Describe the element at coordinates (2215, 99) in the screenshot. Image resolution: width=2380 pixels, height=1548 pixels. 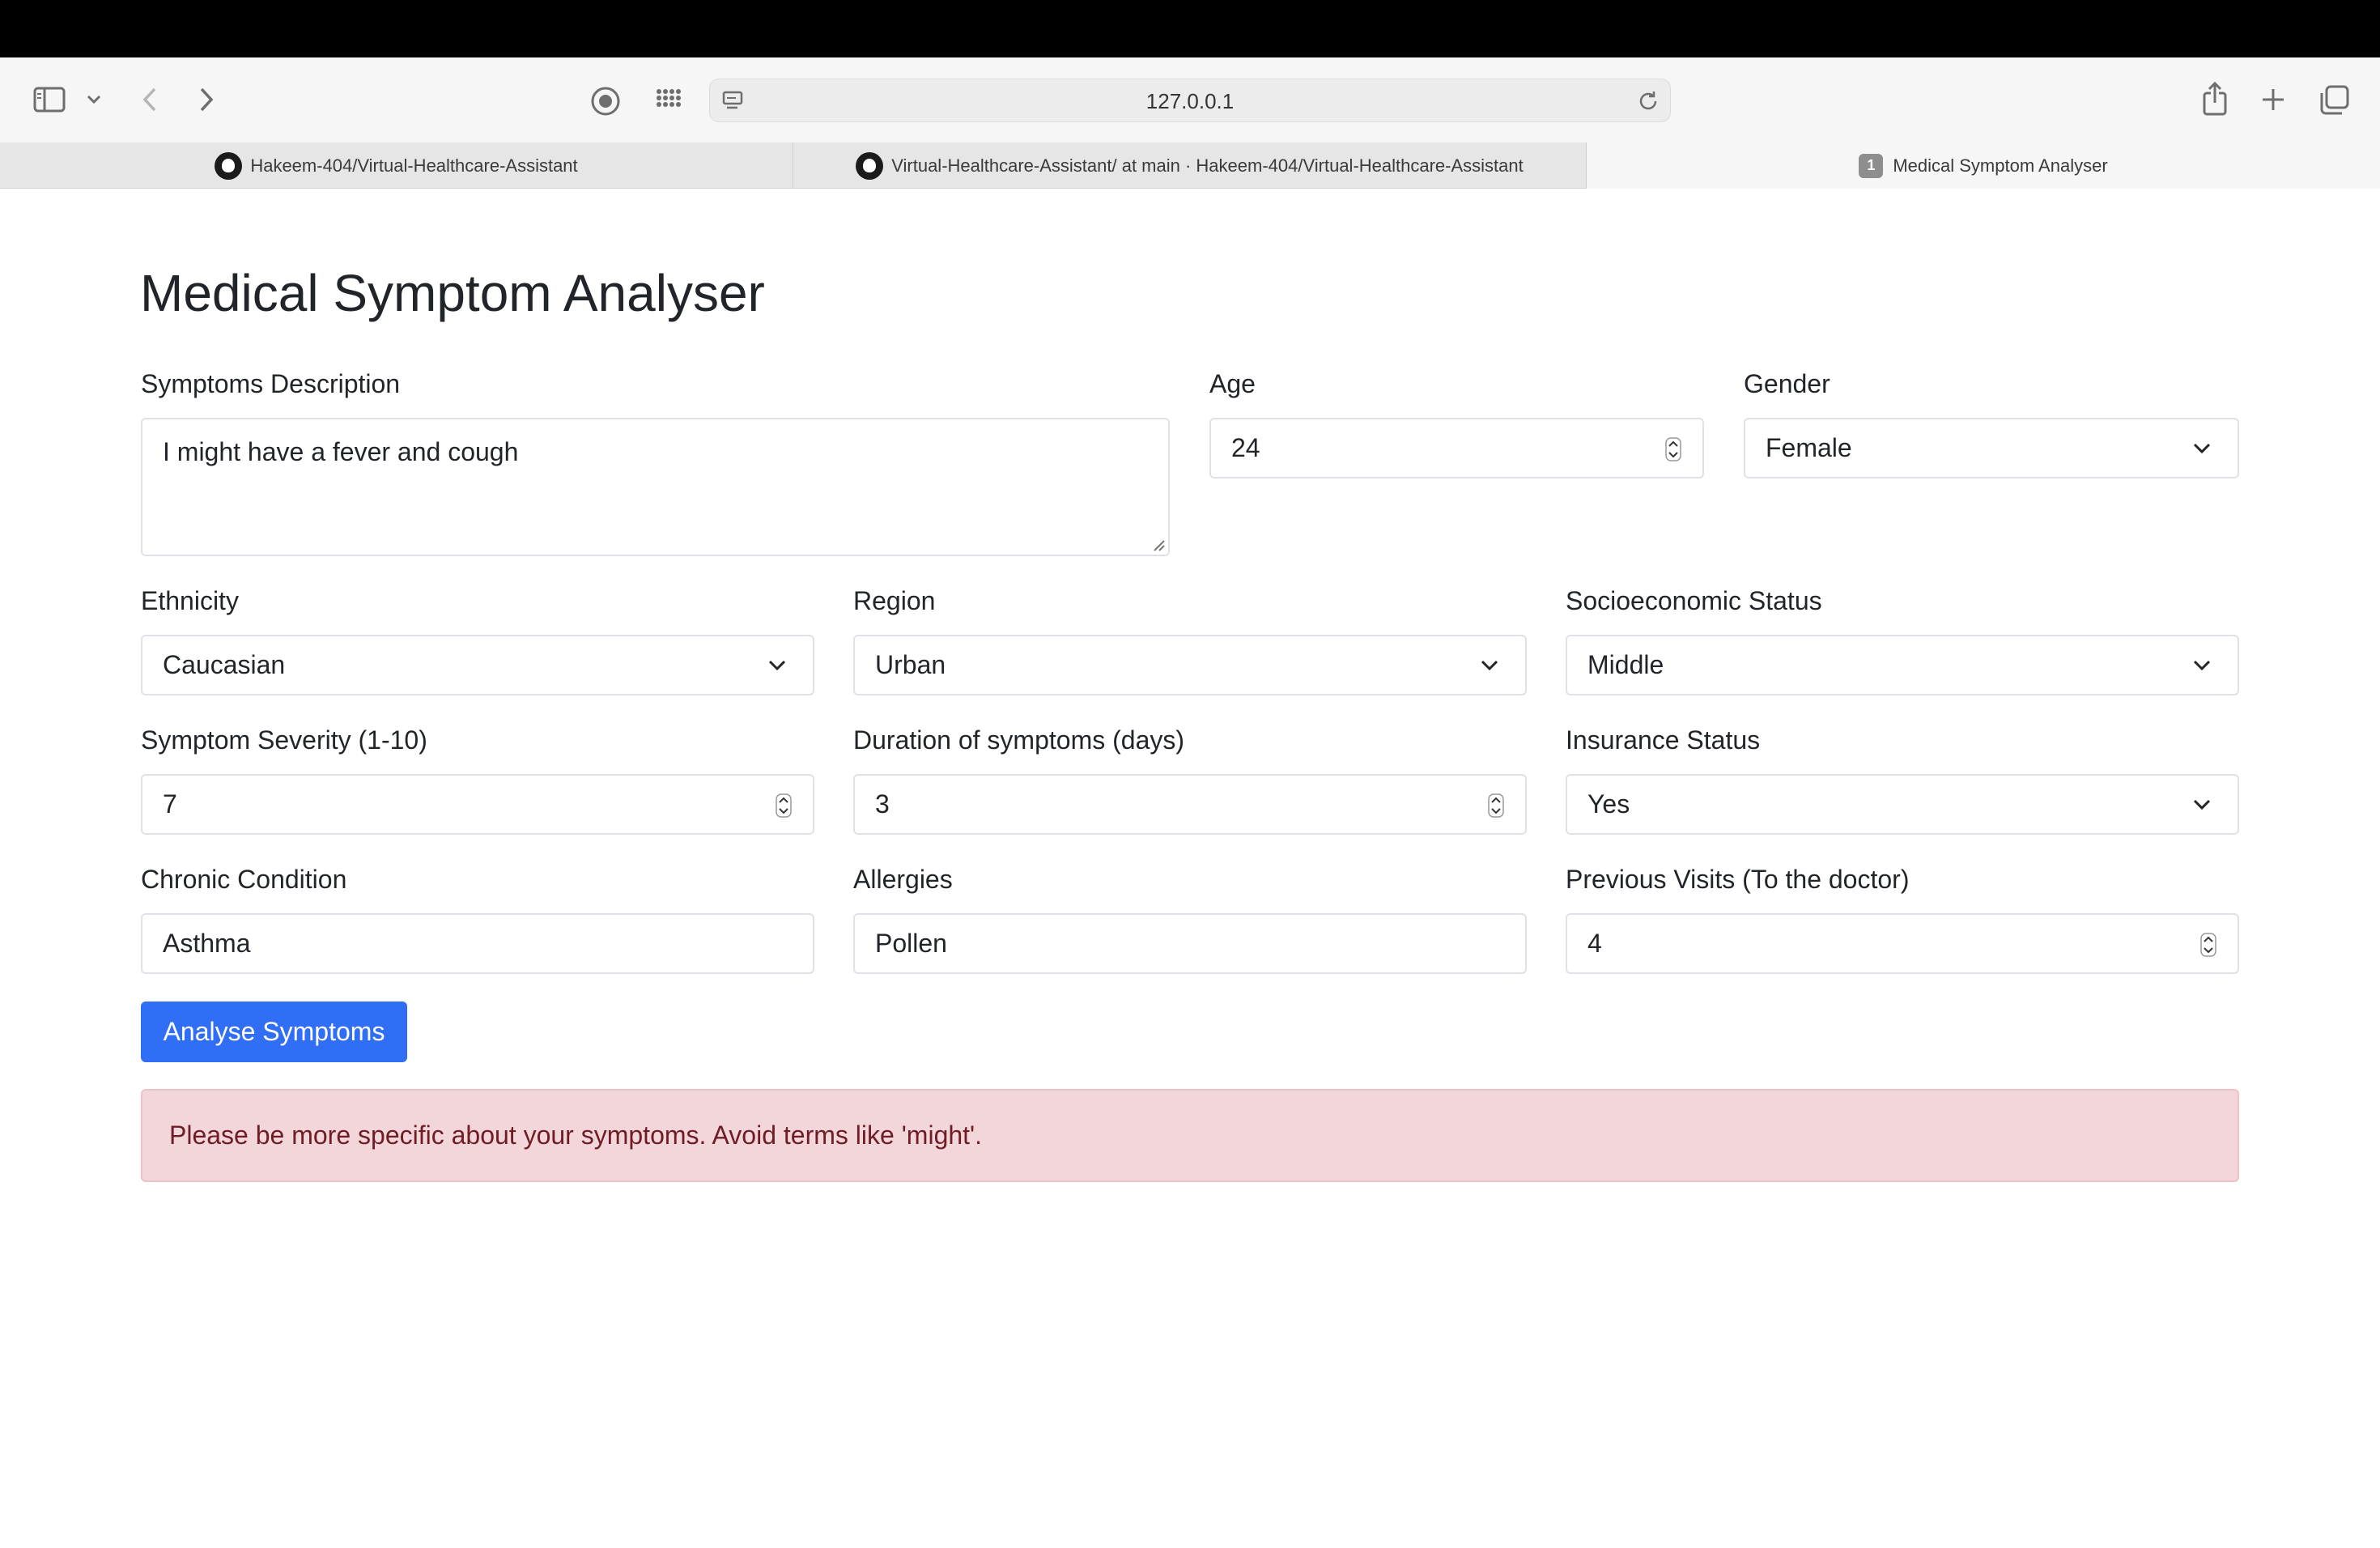
I see `share-icon` at that location.